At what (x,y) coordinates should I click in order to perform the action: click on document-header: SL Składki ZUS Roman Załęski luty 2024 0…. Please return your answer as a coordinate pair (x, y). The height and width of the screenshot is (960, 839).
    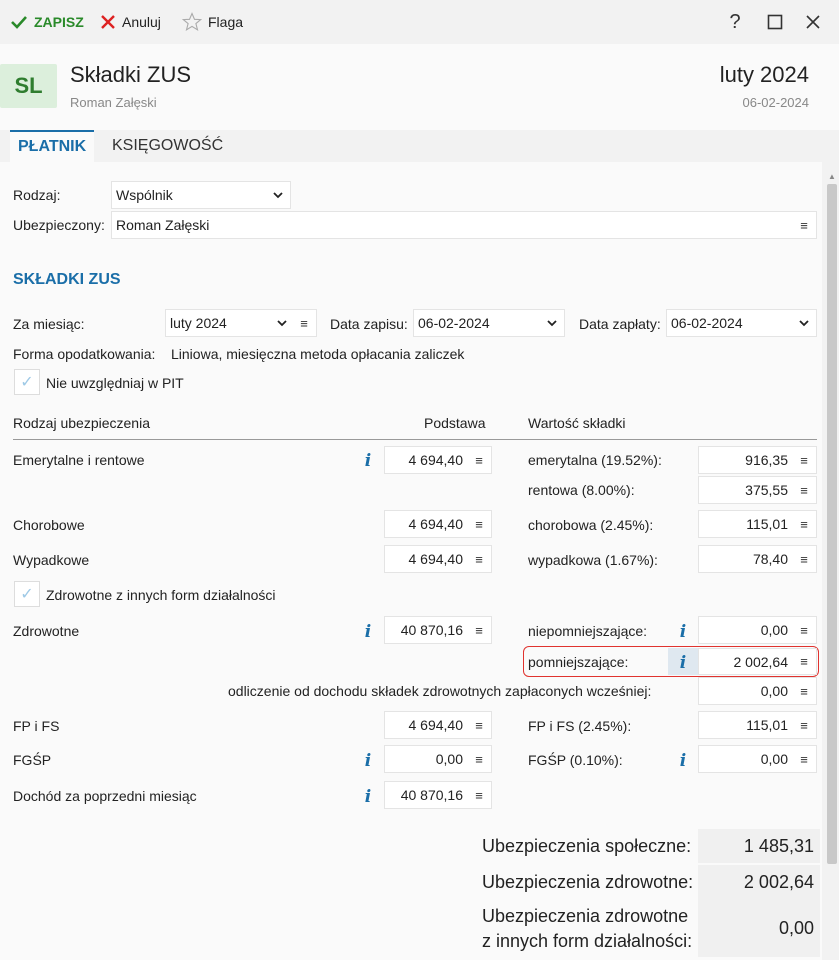
    Looking at the image, I should click on (419, 87).